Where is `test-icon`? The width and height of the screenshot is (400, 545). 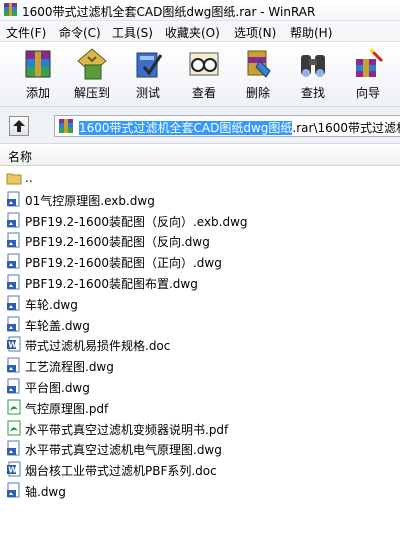
test-icon is located at coordinates (149, 65).